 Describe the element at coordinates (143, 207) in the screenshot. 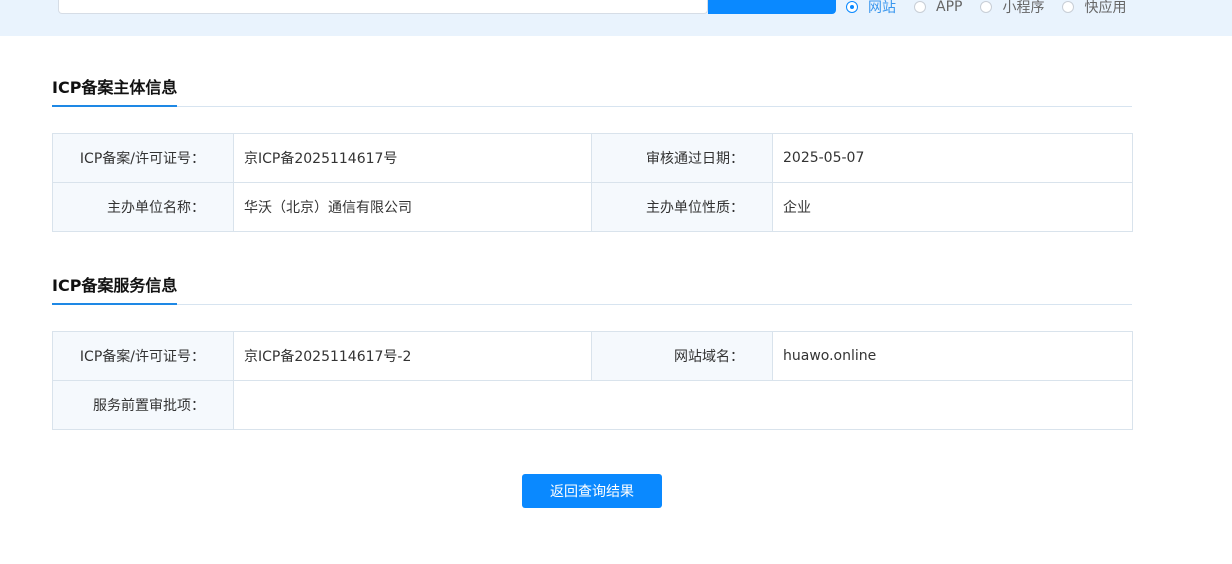

I see `label-organizer-name: 主办单位名称：` at that location.